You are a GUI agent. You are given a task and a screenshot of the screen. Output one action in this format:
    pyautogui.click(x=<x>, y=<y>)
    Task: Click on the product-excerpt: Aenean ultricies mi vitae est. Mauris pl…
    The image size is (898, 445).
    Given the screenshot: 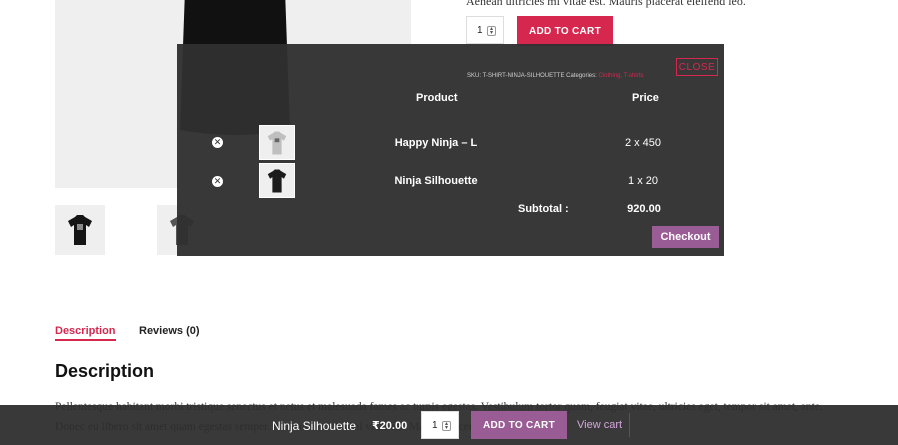 What is the action you would take?
    pyautogui.click(x=606, y=4)
    